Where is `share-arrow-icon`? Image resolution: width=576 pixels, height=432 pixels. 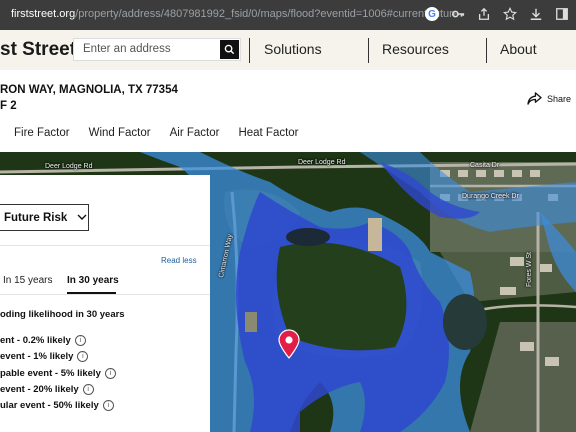
share-arrow-icon is located at coordinates (534, 98).